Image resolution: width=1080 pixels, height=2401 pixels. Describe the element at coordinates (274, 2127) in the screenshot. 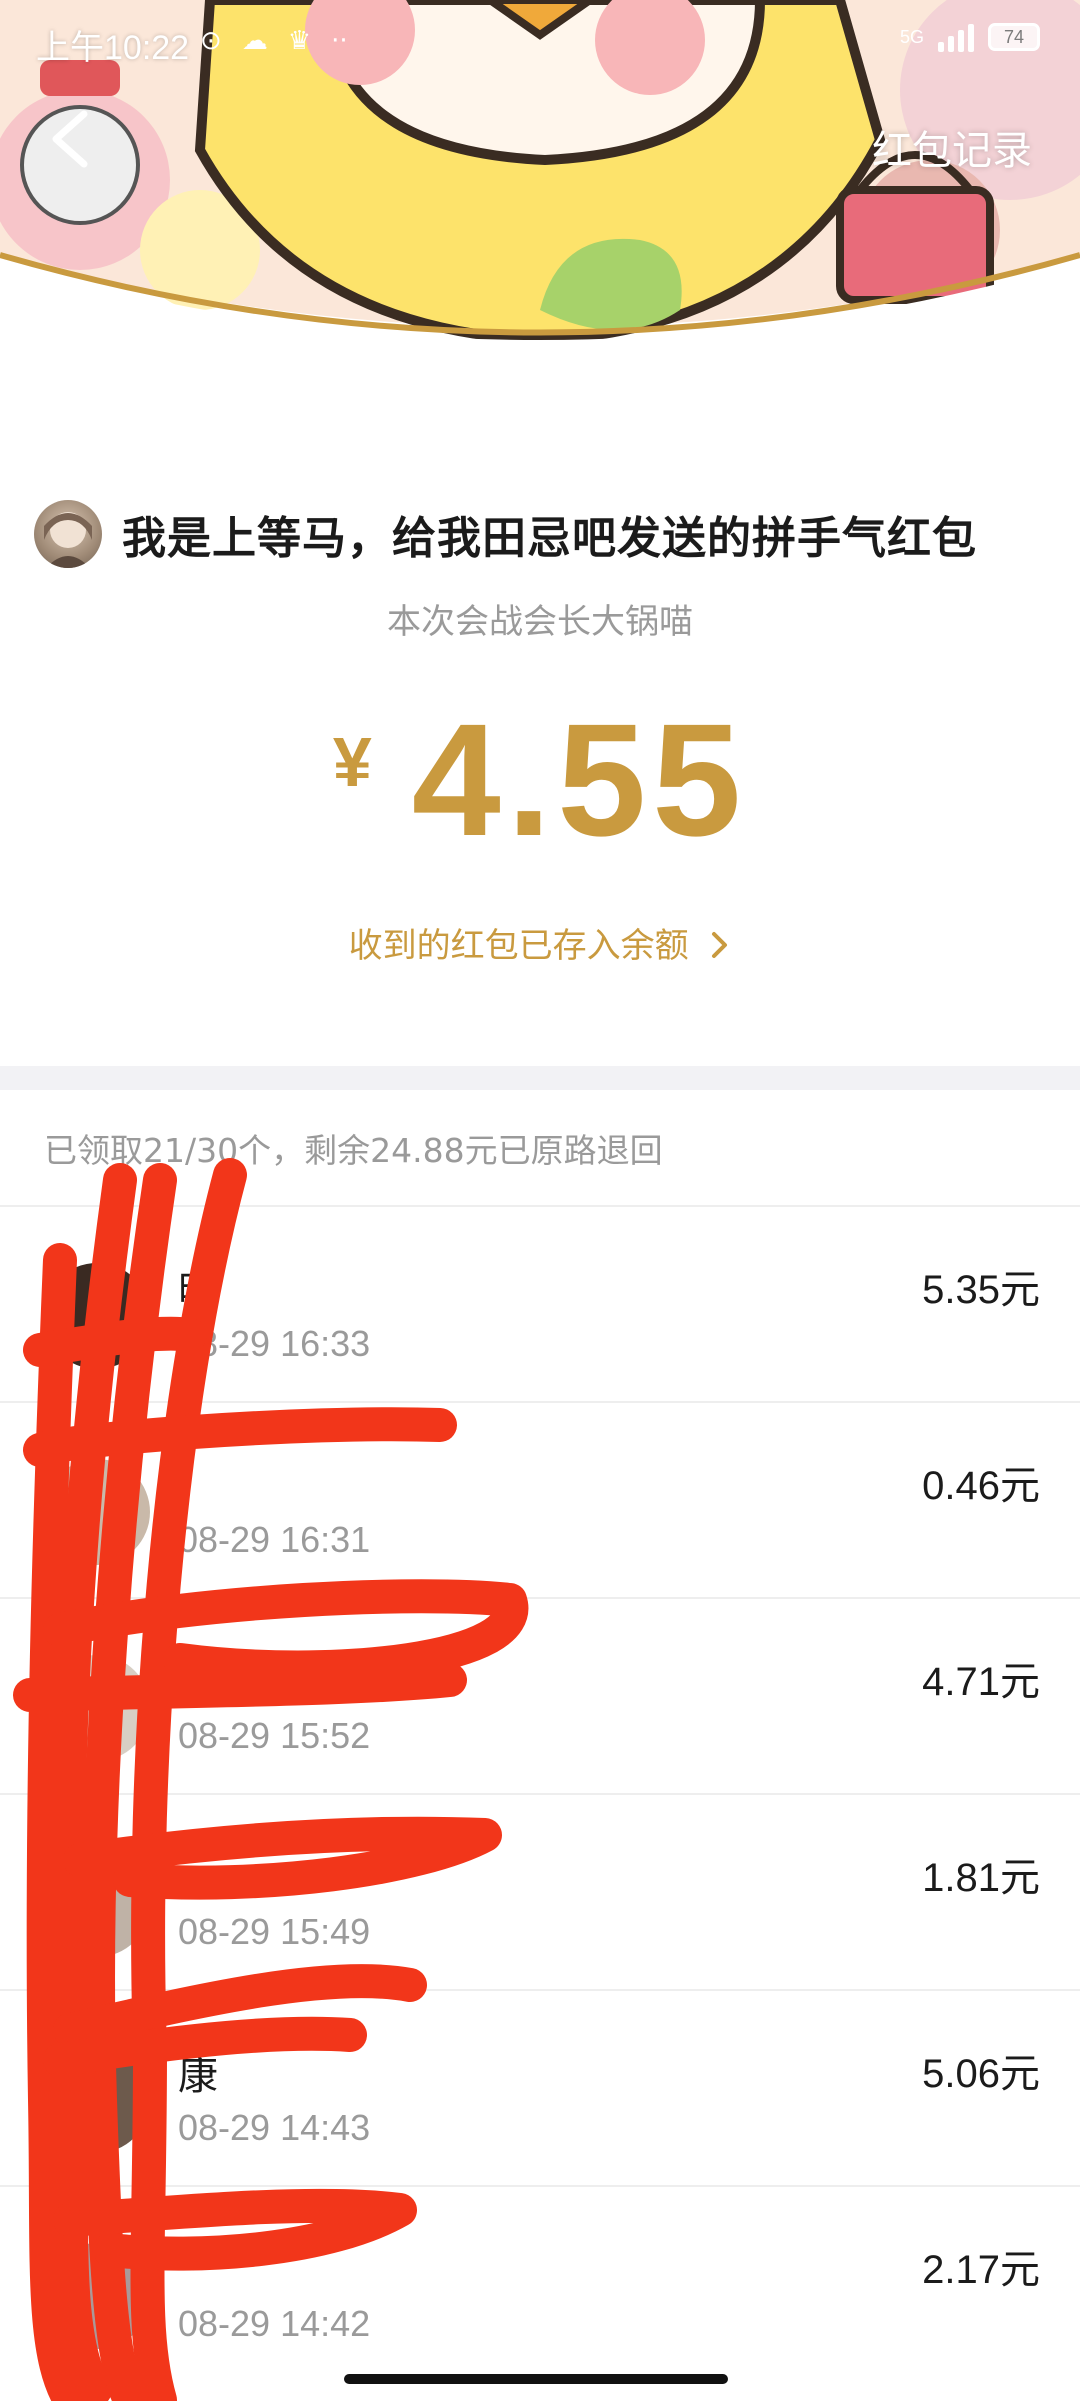

I see `claim-time: 08-29 14:43` at that location.